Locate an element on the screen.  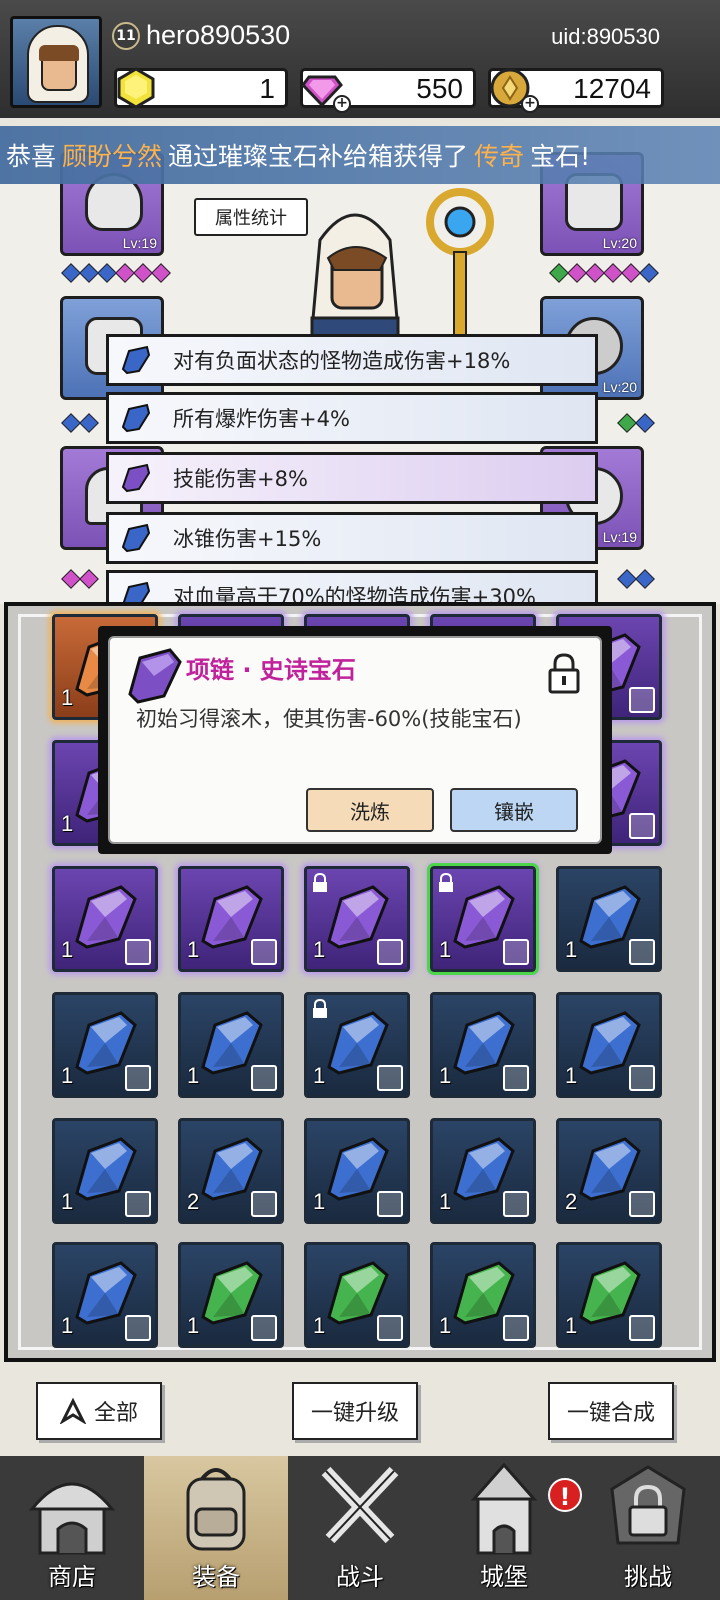
stat-row: 冰锥伤害+15% is located at coordinates (352, 538).